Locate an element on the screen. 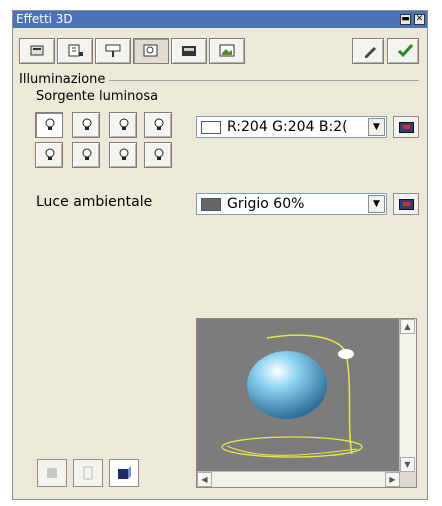 The height and width of the screenshot is (506, 442). textures-button is located at coordinates (151, 51).